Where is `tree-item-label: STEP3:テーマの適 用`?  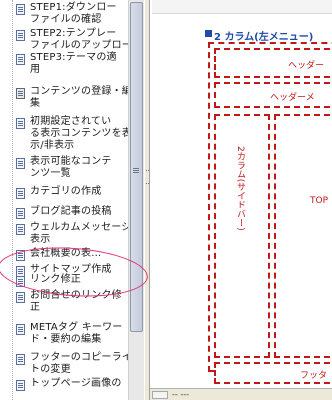 tree-item-label: STEP3:テーマの適 用 is located at coordinates (73, 63).